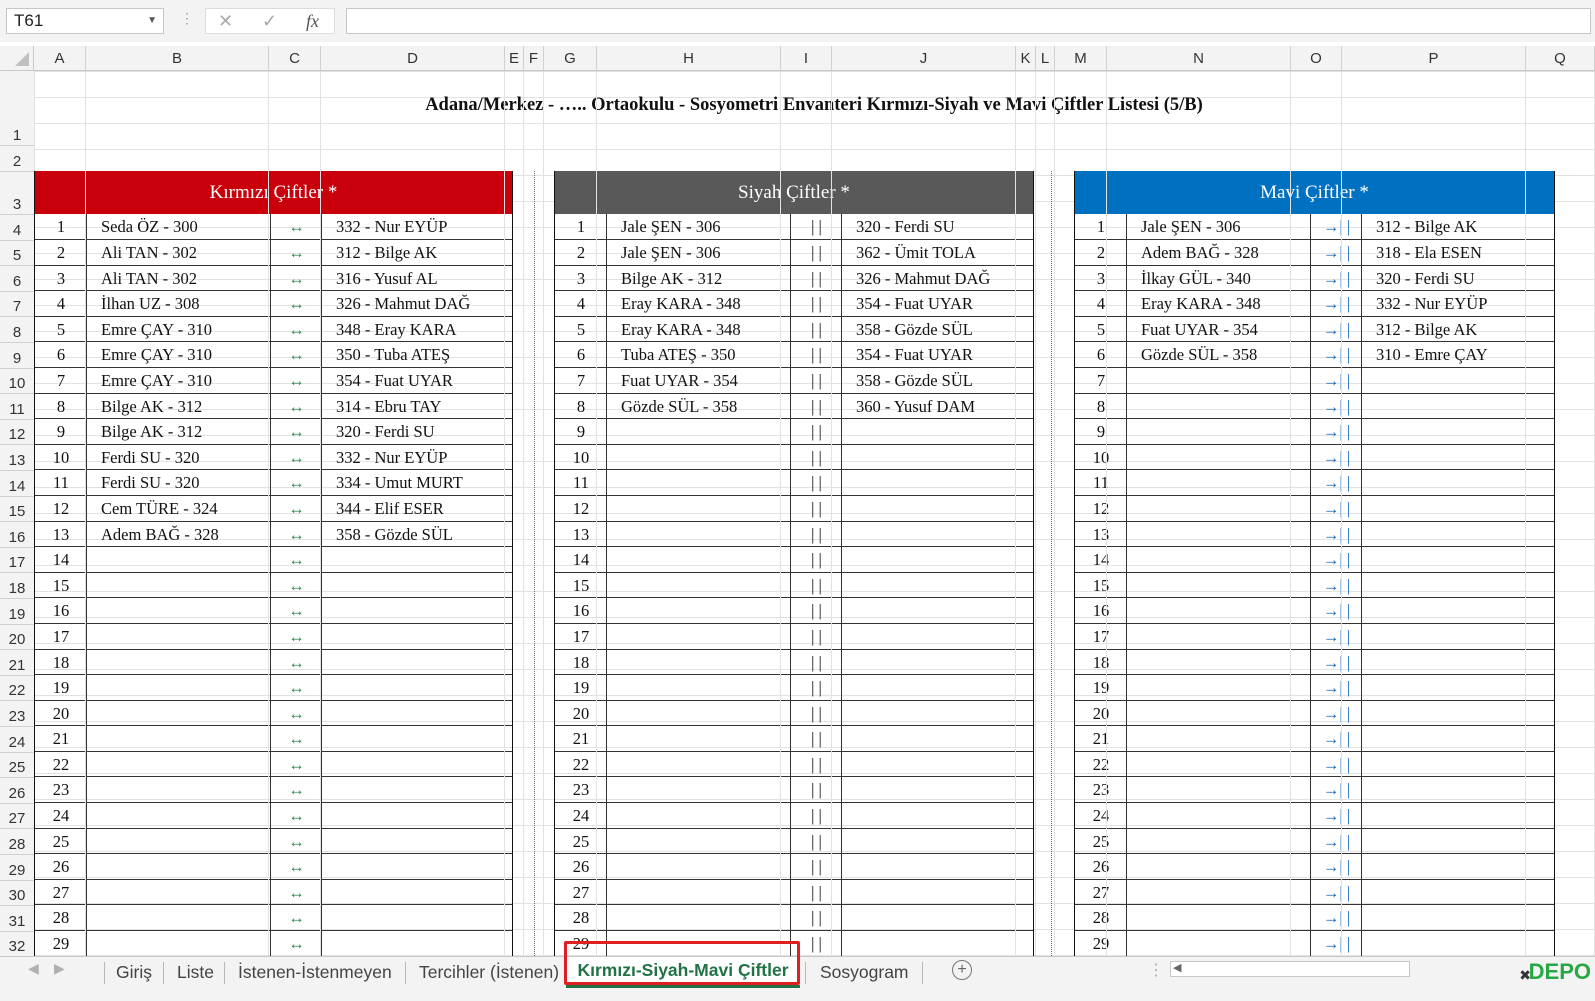  What do you see at coordinates (17, 714) in the screenshot?
I see `row-header-23: 23` at bounding box center [17, 714].